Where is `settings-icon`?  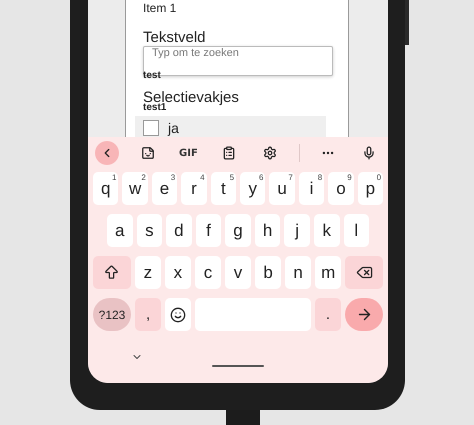
settings-icon is located at coordinates (269, 153).